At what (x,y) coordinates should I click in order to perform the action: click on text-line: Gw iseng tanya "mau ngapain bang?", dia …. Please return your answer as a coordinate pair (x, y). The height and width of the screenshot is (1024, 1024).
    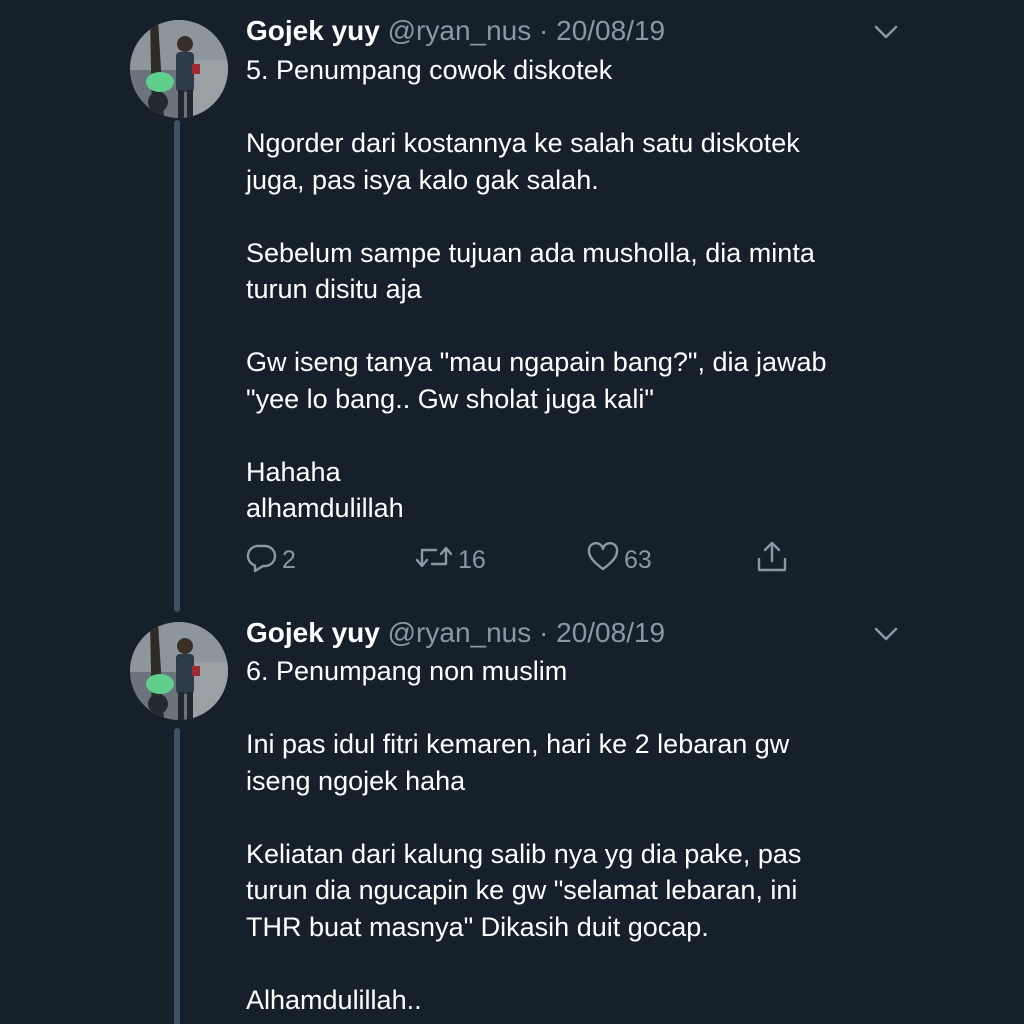
    Looking at the image, I should click on (536, 362).